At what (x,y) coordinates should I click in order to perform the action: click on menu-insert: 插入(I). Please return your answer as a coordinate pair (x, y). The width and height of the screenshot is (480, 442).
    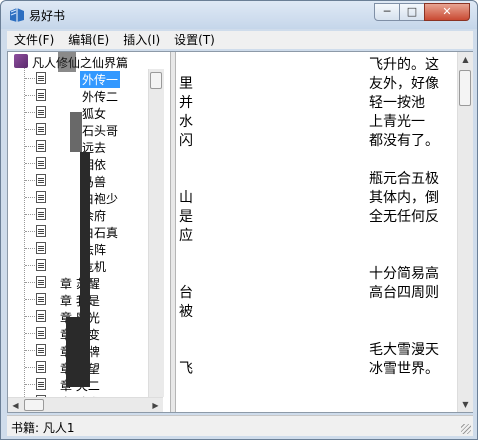
    Looking at the image, I should click on (141, 40).